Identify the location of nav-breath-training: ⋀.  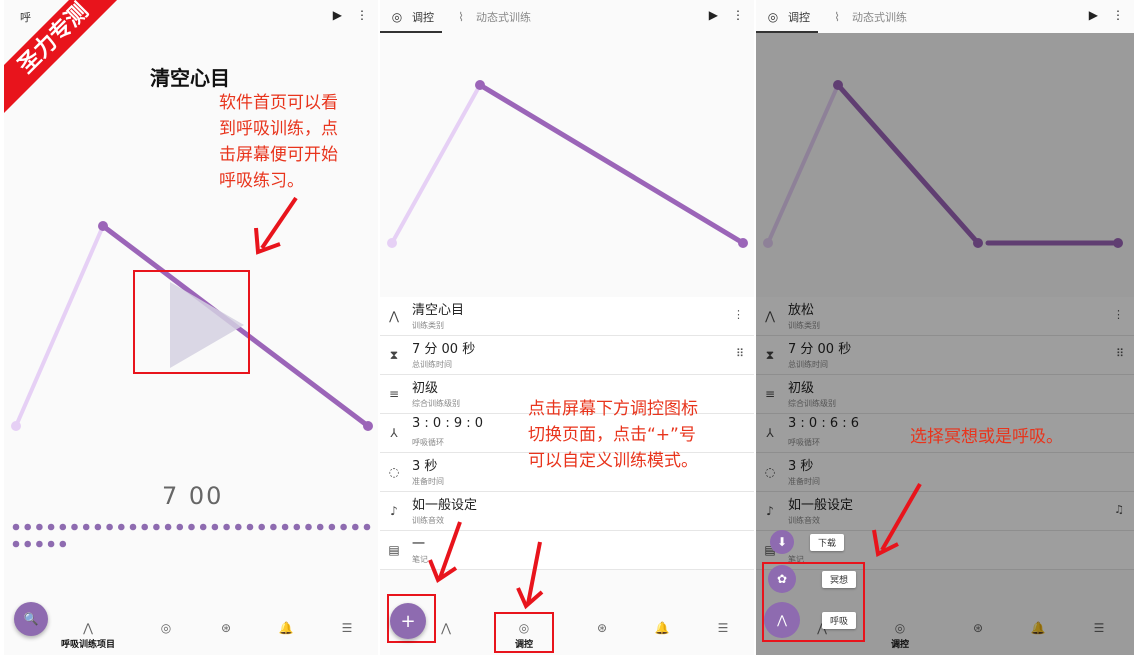
(446, 635).